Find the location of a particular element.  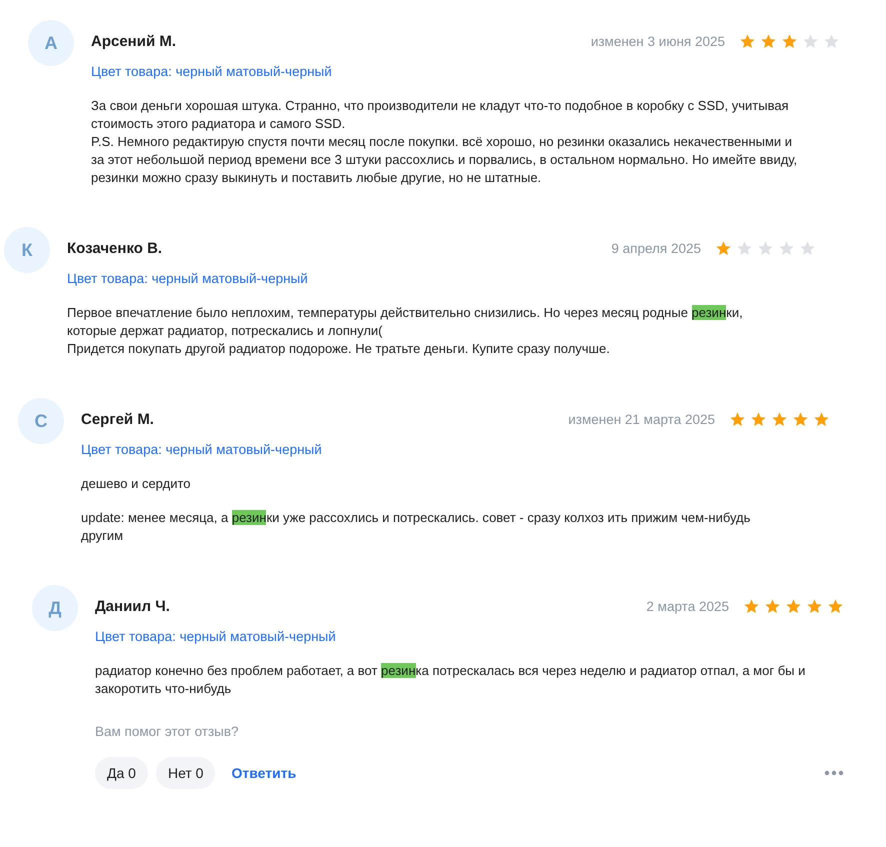

review-date: изменен 21 марта 2025 is located at coordinates (641, 419).